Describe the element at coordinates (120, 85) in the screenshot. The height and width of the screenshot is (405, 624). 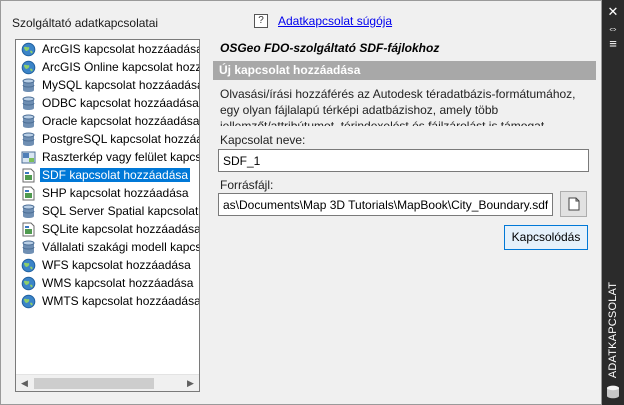
I see `provider-item-label: MySQL kapcsolat hozzáadása` at that location.